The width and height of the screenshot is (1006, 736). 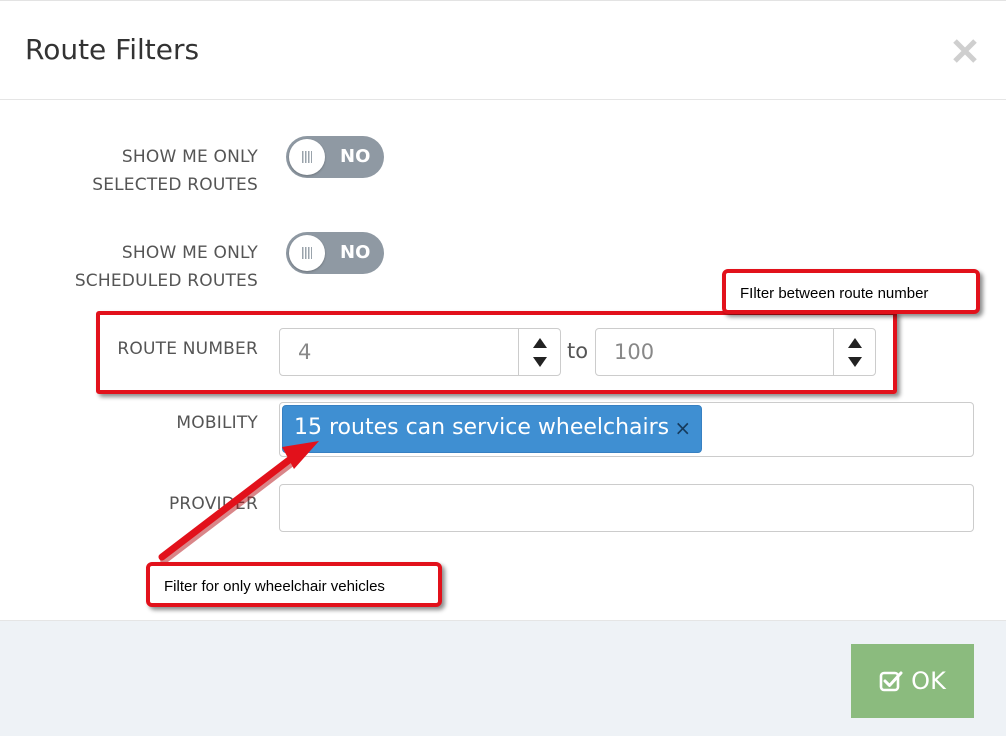 What do you see at coordinates (682, 428) in the screenshot?
I see `tag-remove-icon: ×` at bounding box center [682, 428].